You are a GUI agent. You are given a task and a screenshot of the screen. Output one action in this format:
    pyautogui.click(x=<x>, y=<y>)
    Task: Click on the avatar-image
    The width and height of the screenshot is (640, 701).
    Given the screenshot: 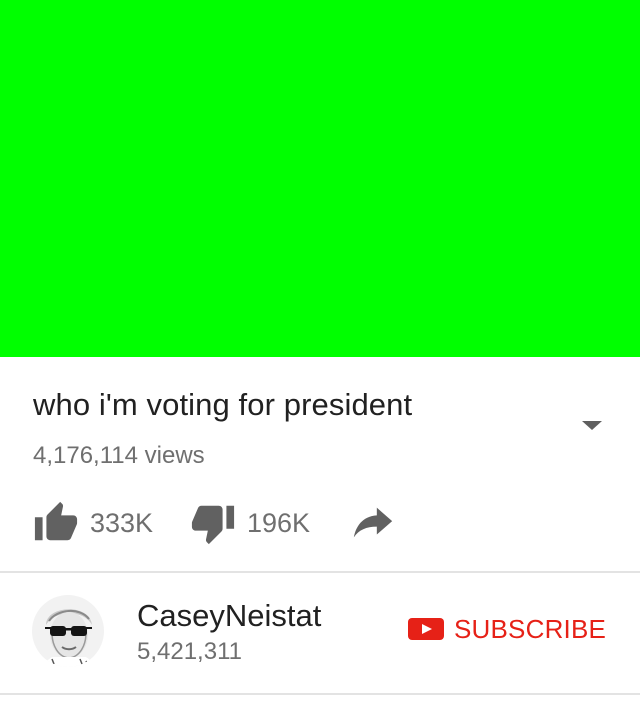 What is the action you would take?
    pyautogui.click(x=68, y=631)
    